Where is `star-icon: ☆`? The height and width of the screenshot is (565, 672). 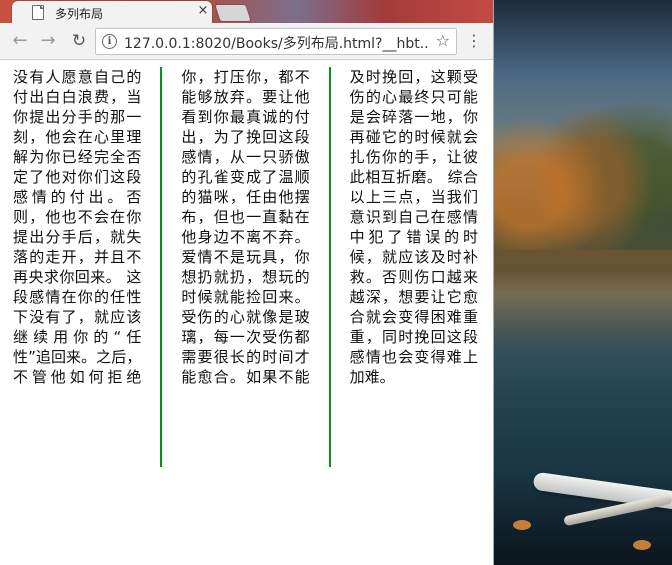
star-icon: ☆ is located at coordinates (443, 40).